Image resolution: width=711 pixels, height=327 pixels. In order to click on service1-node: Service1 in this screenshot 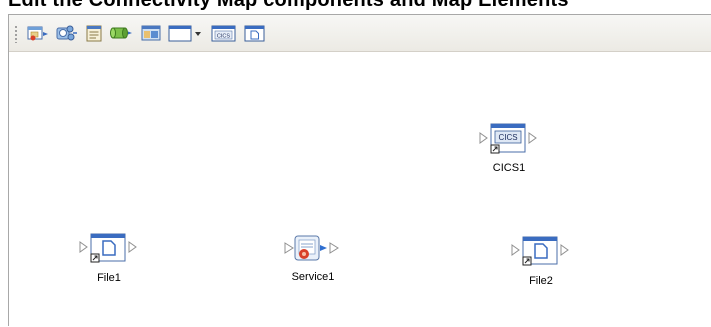, I will do `click(313, 257)`.